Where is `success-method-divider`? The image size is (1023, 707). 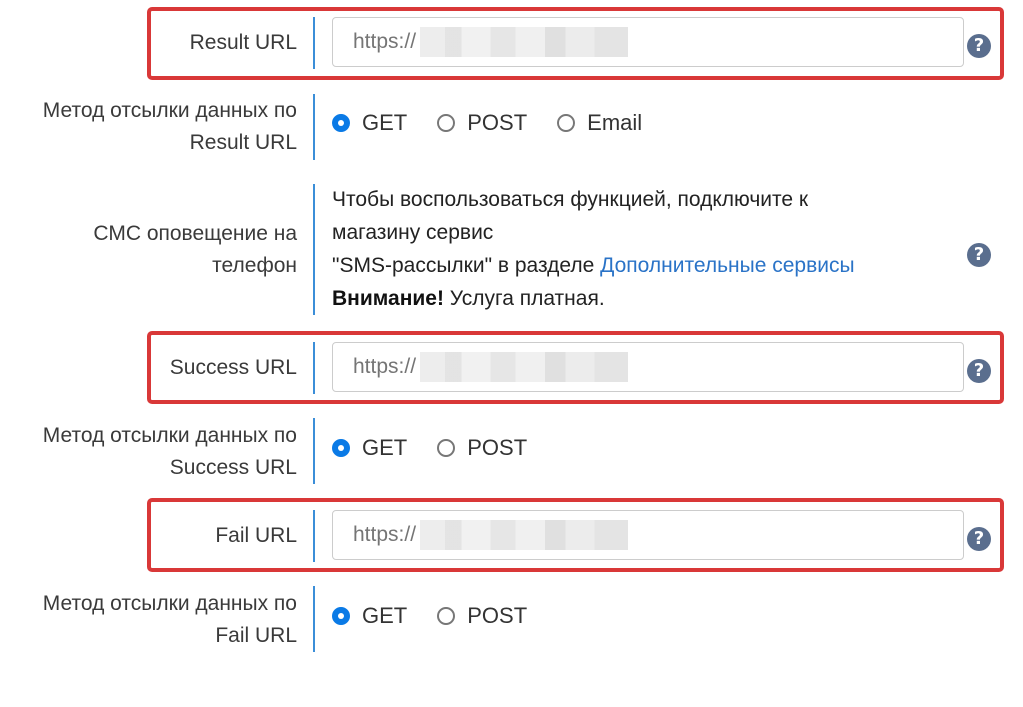
success-method-divider is located at coordinates (314, 451).